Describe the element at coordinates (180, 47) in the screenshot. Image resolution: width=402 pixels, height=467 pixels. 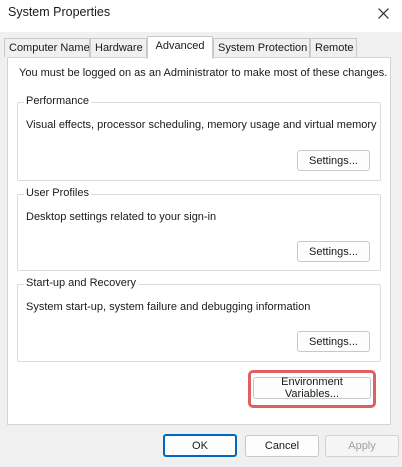
I see `tab-advanced: Advanced` at that location.